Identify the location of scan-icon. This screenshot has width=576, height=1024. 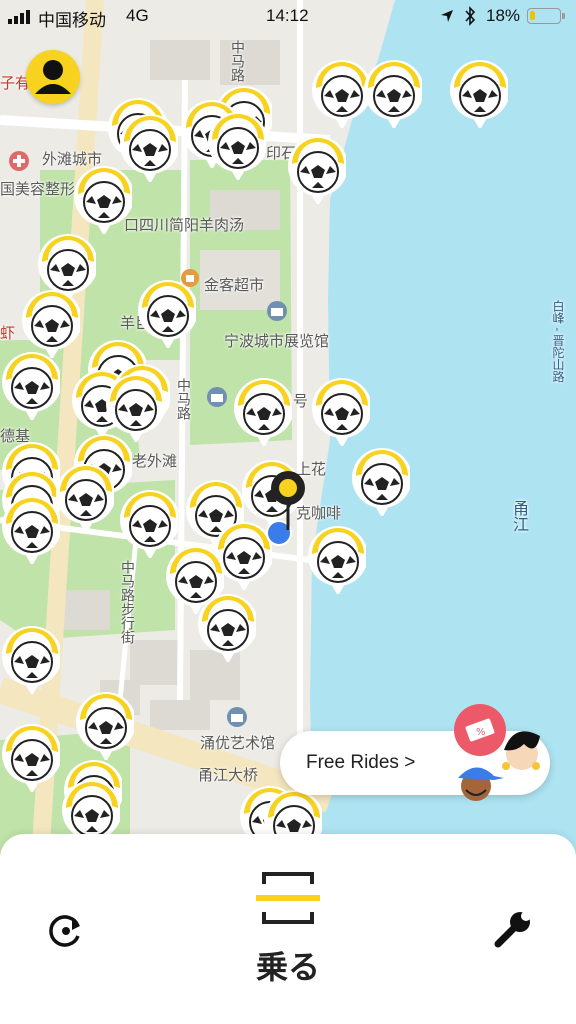
(288, 898).